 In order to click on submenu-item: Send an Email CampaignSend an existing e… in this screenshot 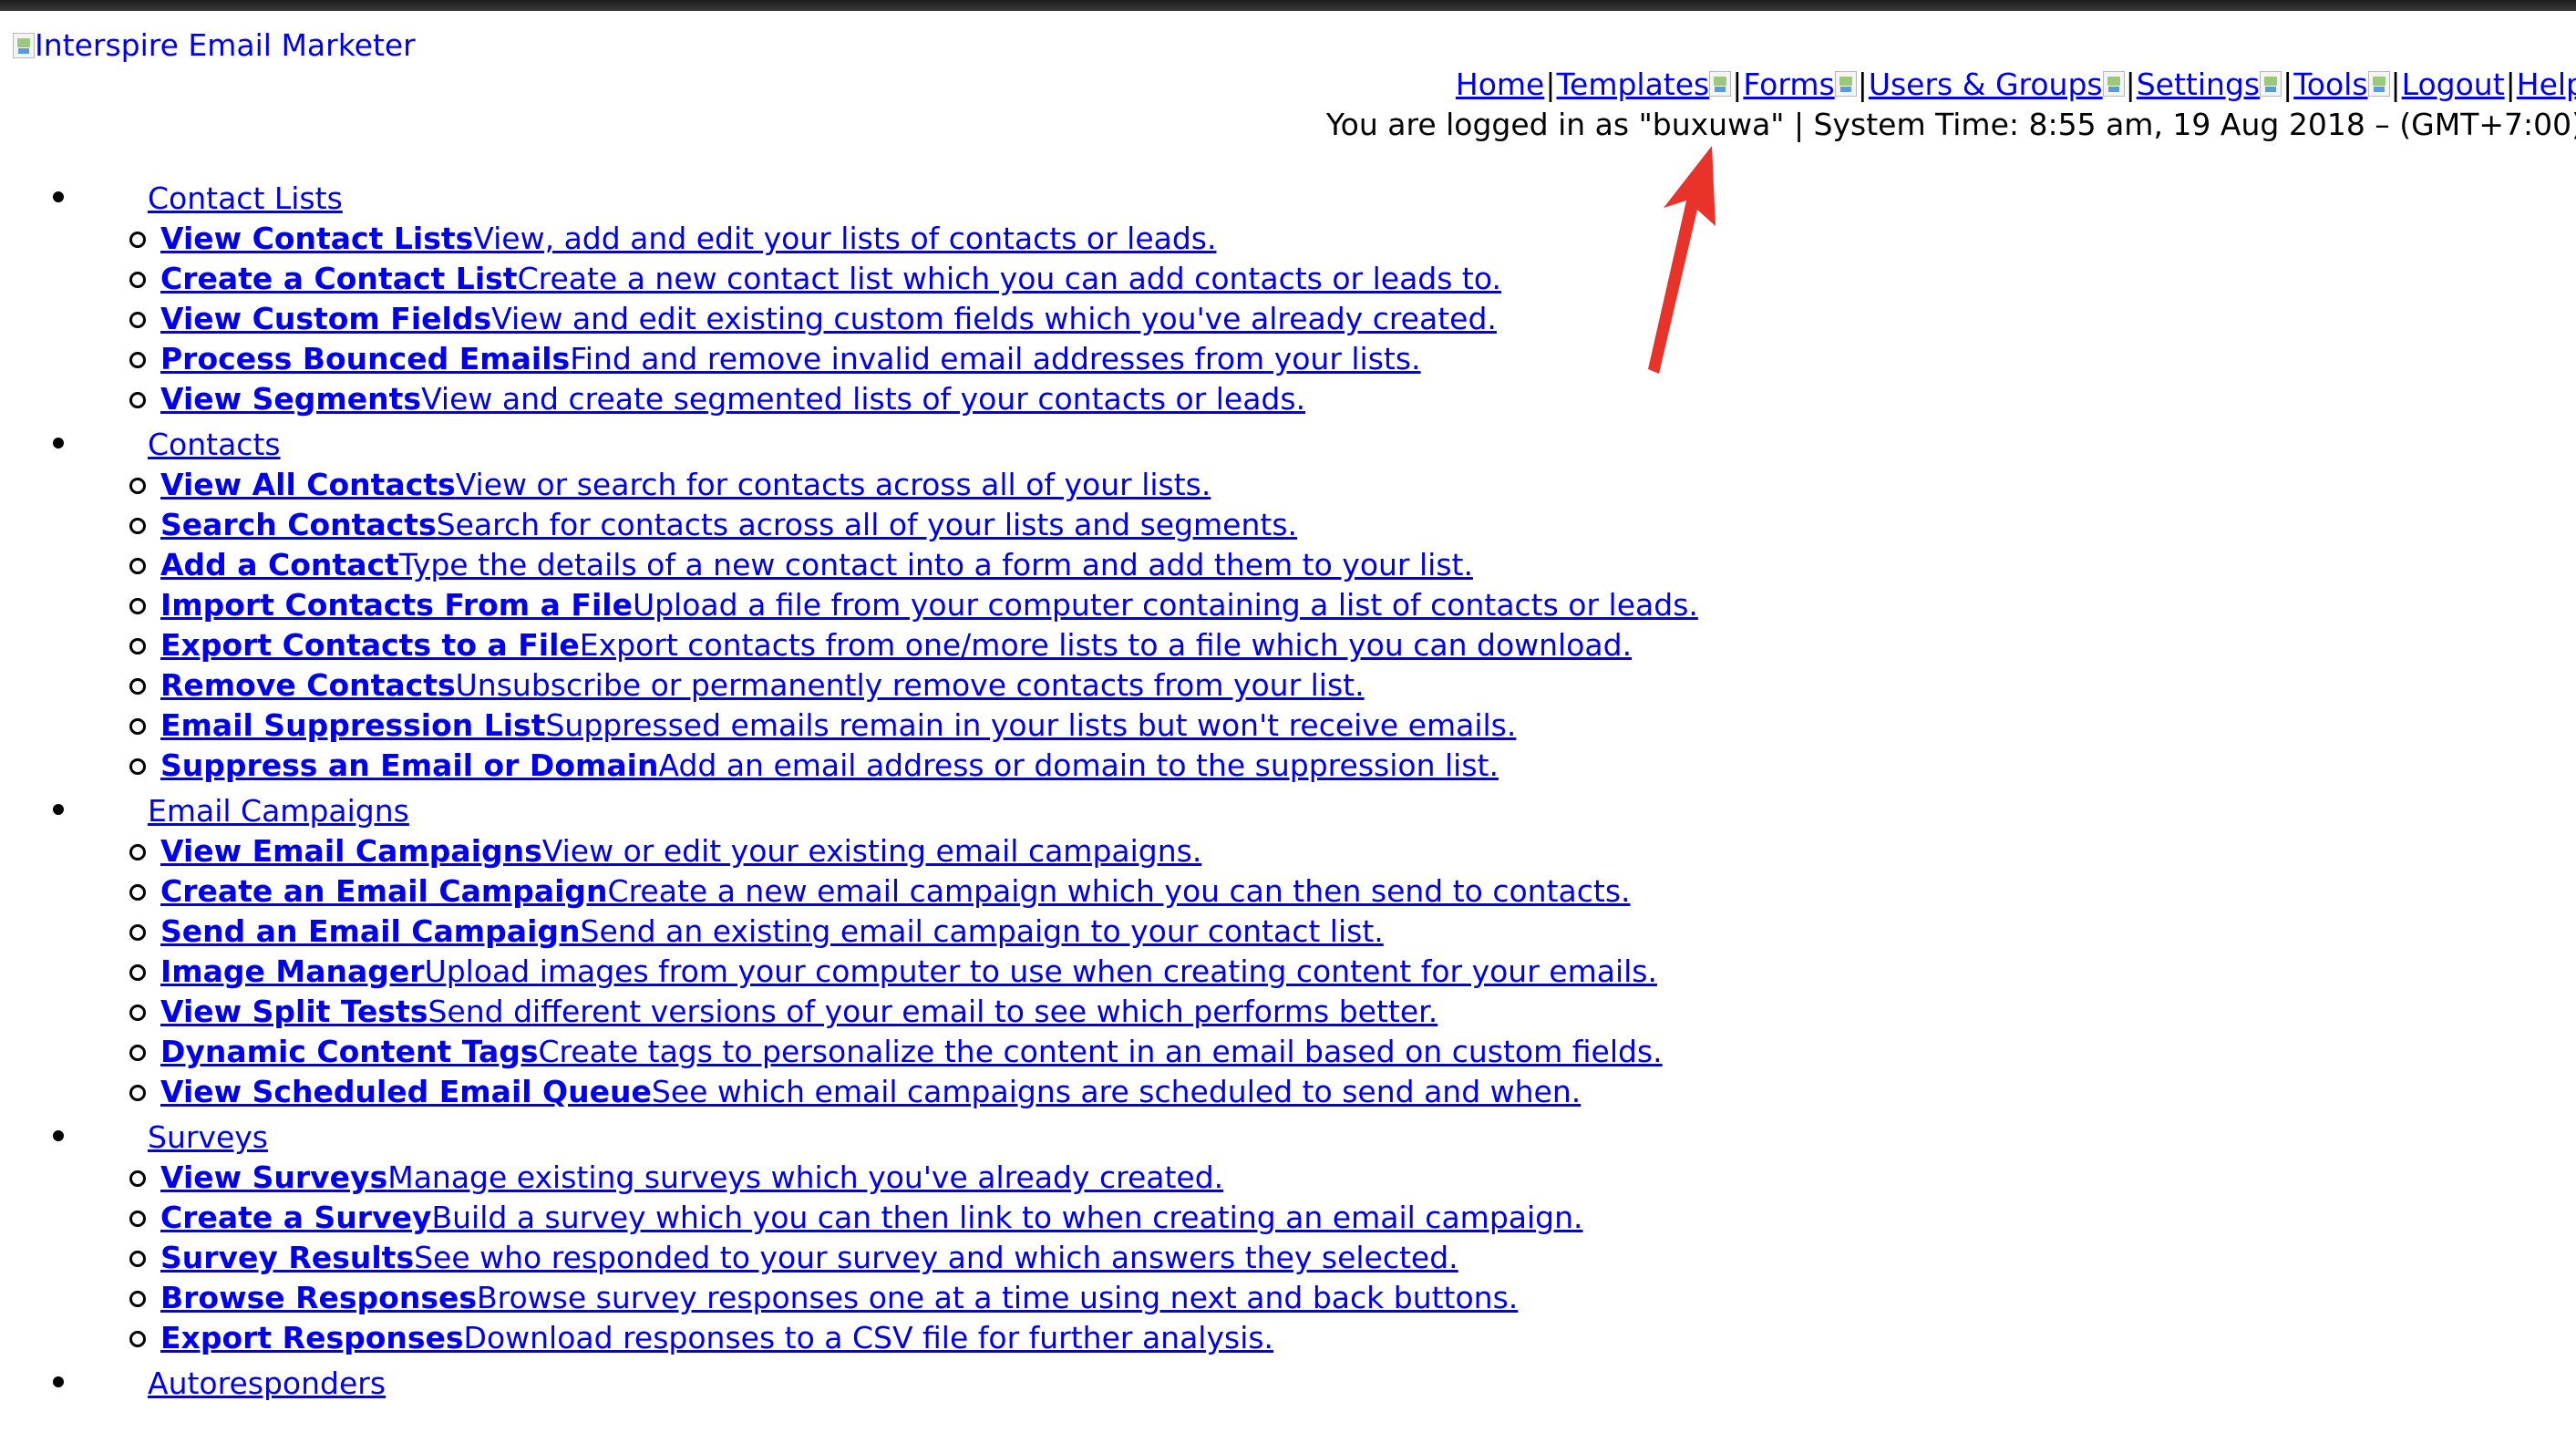, I will do `click(710, 932)`.